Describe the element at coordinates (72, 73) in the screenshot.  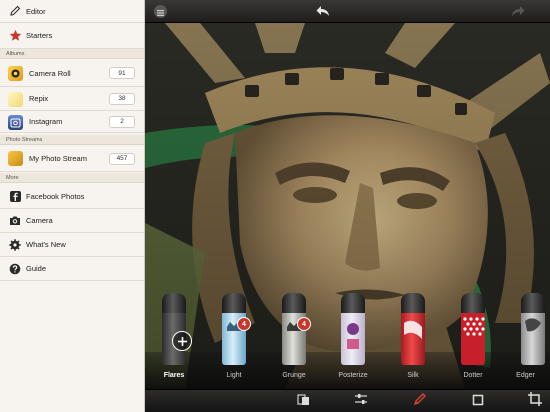
I see `album-item-camera-roll: Camera Roll 91` at that location.